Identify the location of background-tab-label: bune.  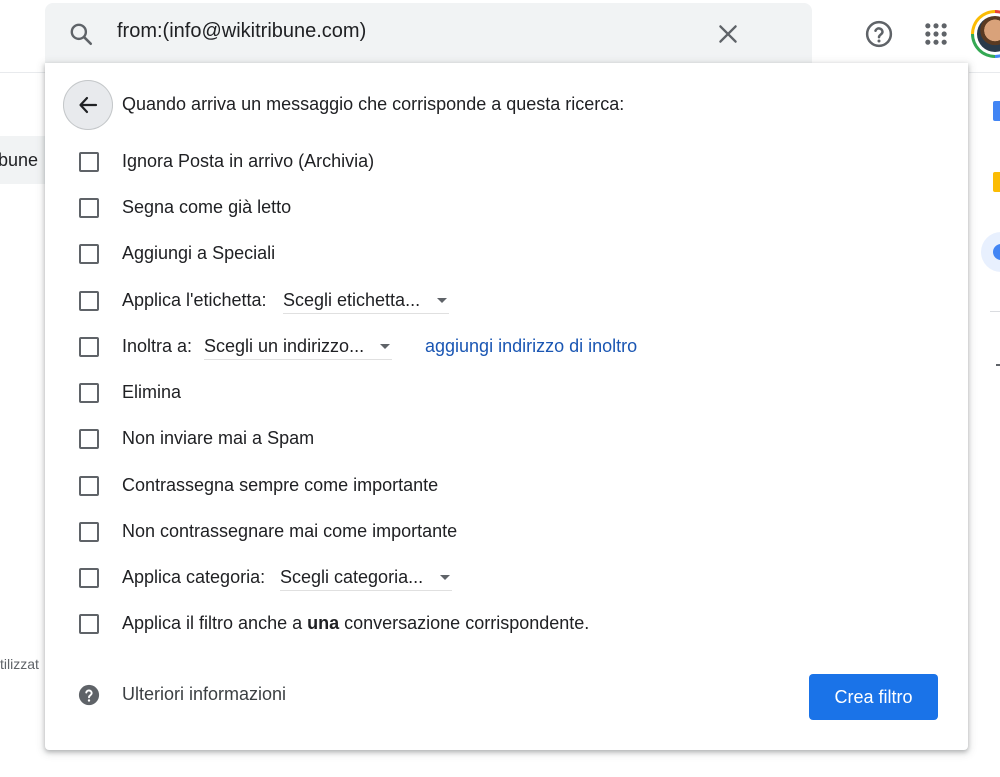
(19, 160).